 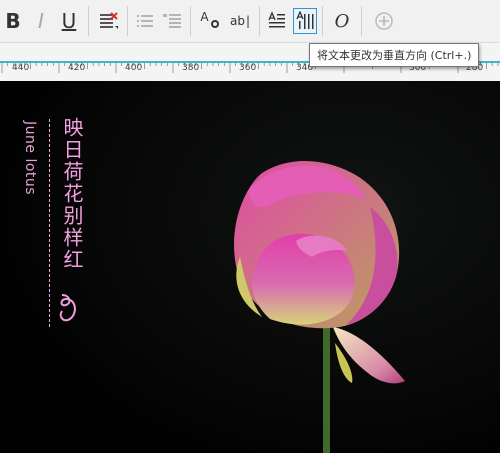 I want to click on ruler-label: 420, so click(x=77, y=68).